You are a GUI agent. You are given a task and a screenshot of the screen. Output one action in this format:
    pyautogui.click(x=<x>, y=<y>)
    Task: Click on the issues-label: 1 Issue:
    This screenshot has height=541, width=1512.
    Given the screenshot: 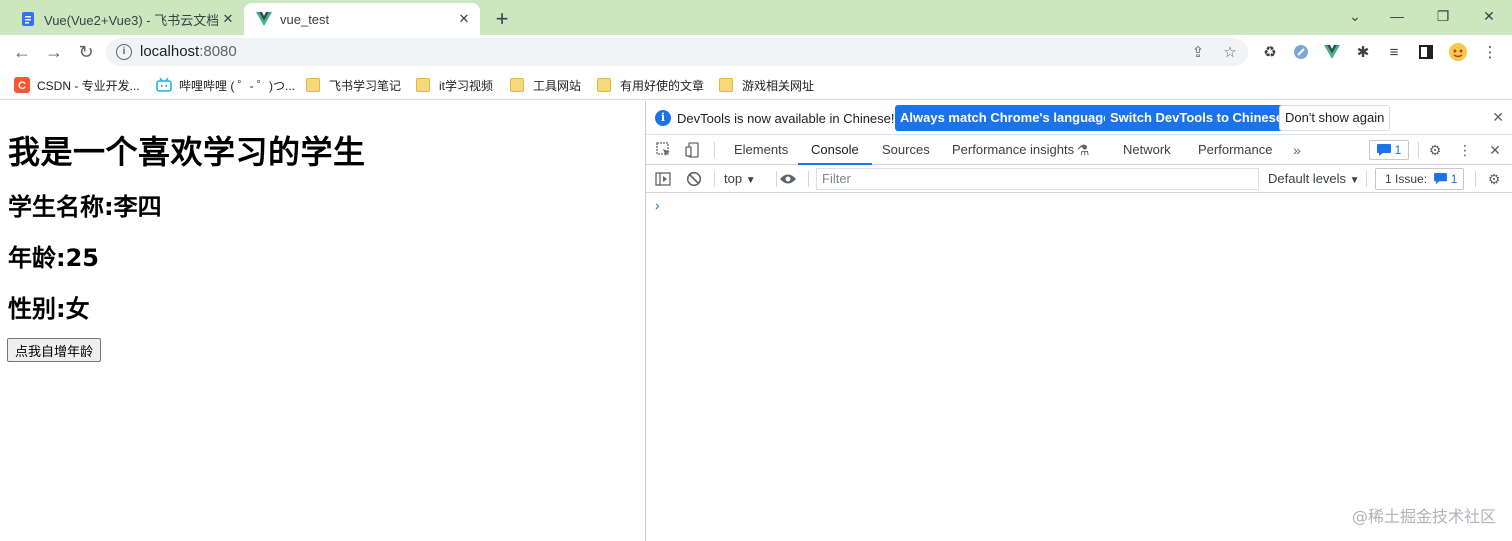 What is the action you would take?
    pyautogui.click(x=1406, y=179)
    